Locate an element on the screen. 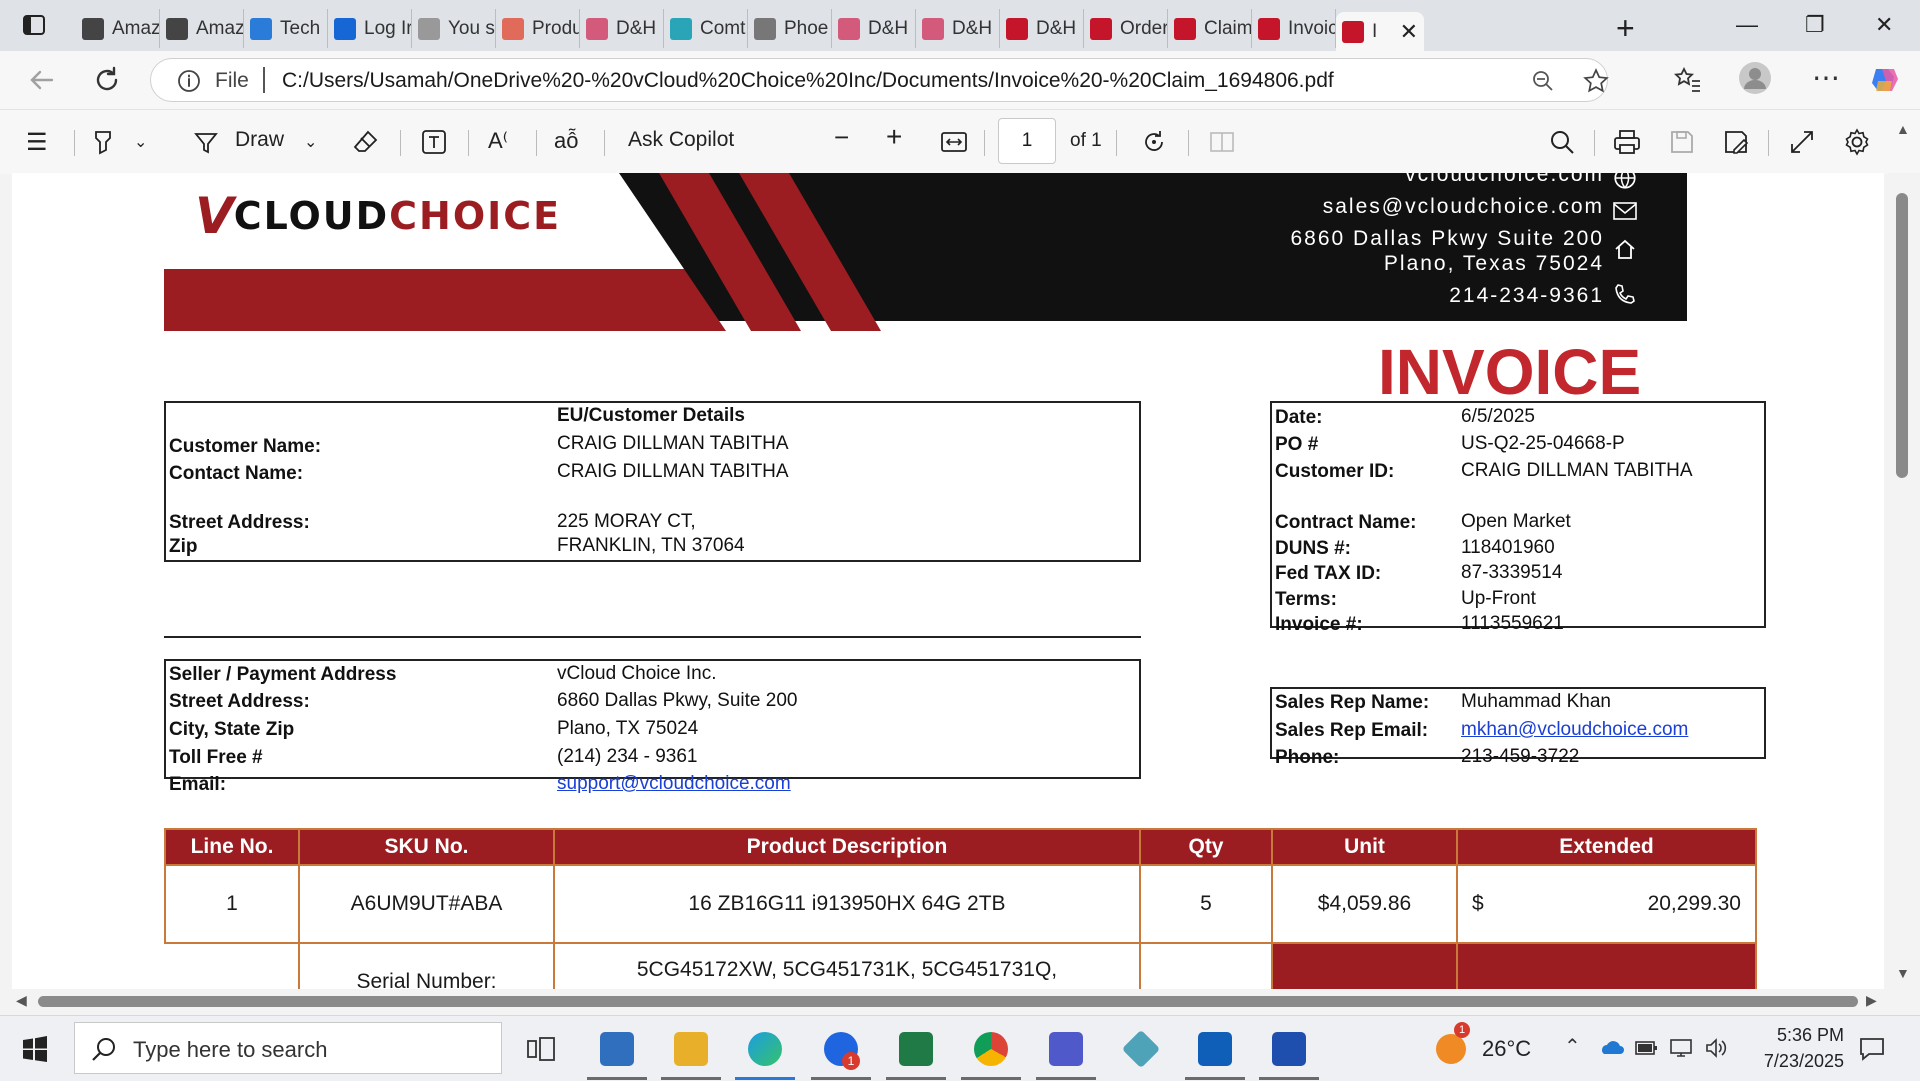  vertical-scroll-thumb is located at coordinates (1902, 335).